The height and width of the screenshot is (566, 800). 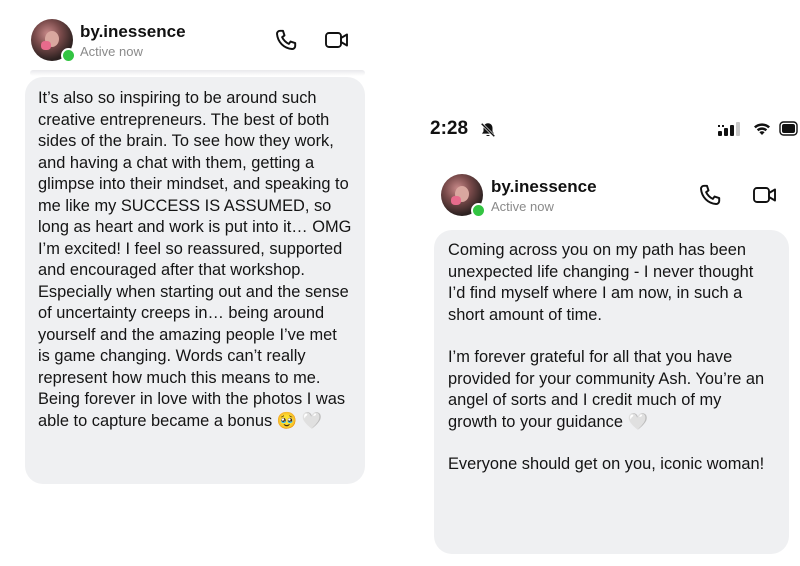 I want to click on header-divider, so click(x=197, y=73).